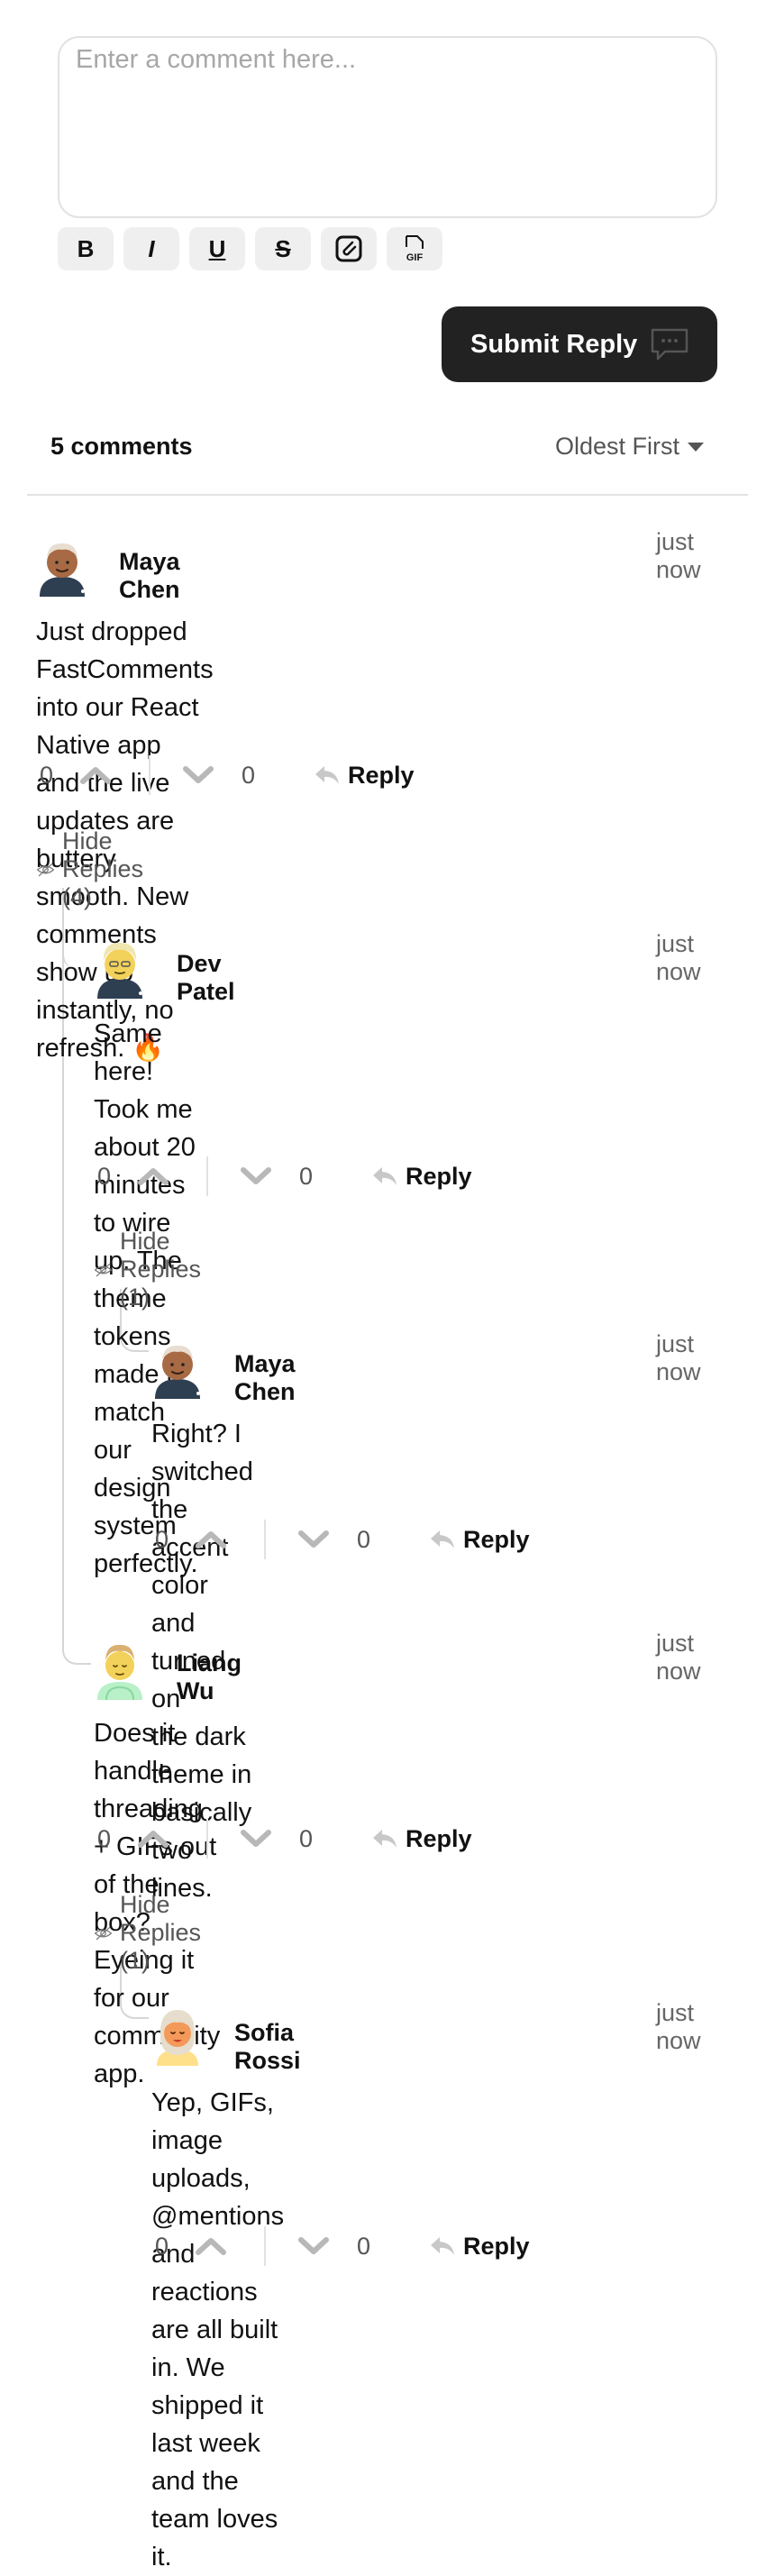  Describe the element at coordinates (121, 446) in the screenshot. I see `comment-count: 5 comments` at that location.